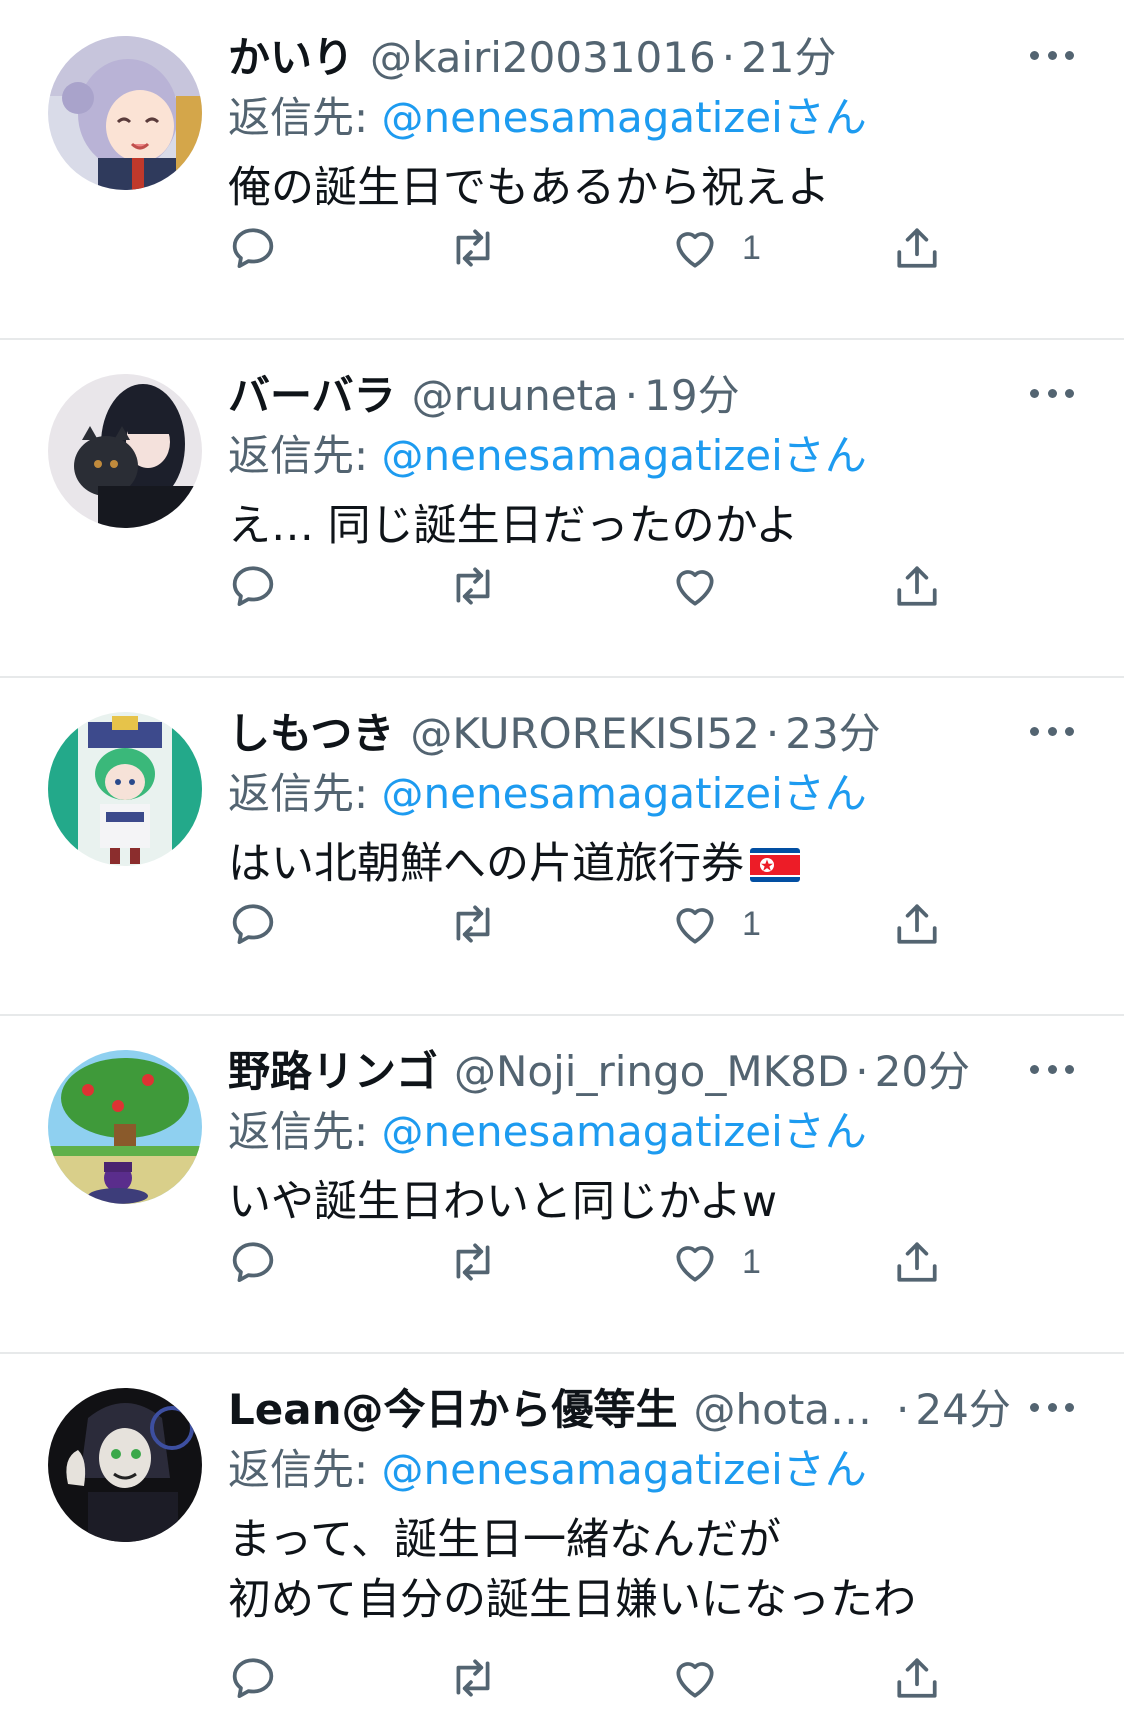  Describe the element at coordinates (503, 1202) in the screenshot. I see `tweet-text: いや誕生日わいと同じかよw` at that location.